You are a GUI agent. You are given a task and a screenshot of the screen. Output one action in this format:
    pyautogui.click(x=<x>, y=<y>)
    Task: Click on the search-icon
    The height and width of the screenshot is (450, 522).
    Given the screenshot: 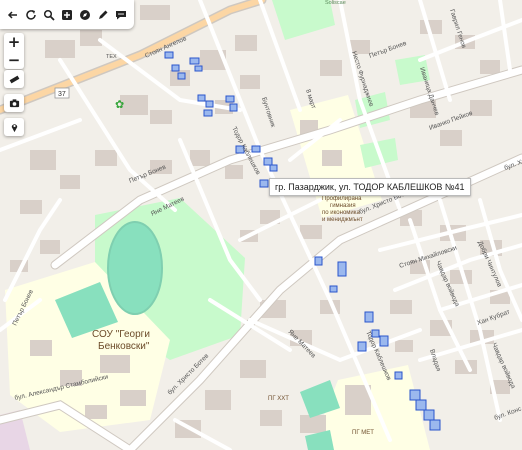 What is the action you would take?
    pyautogui.click(x=49, y=15)
    